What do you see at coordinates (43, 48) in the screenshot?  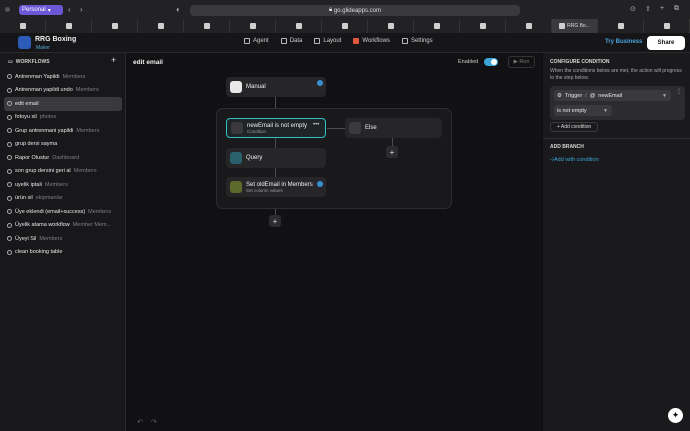 I see `app-role: Maker` at bounding box center [43, 48].